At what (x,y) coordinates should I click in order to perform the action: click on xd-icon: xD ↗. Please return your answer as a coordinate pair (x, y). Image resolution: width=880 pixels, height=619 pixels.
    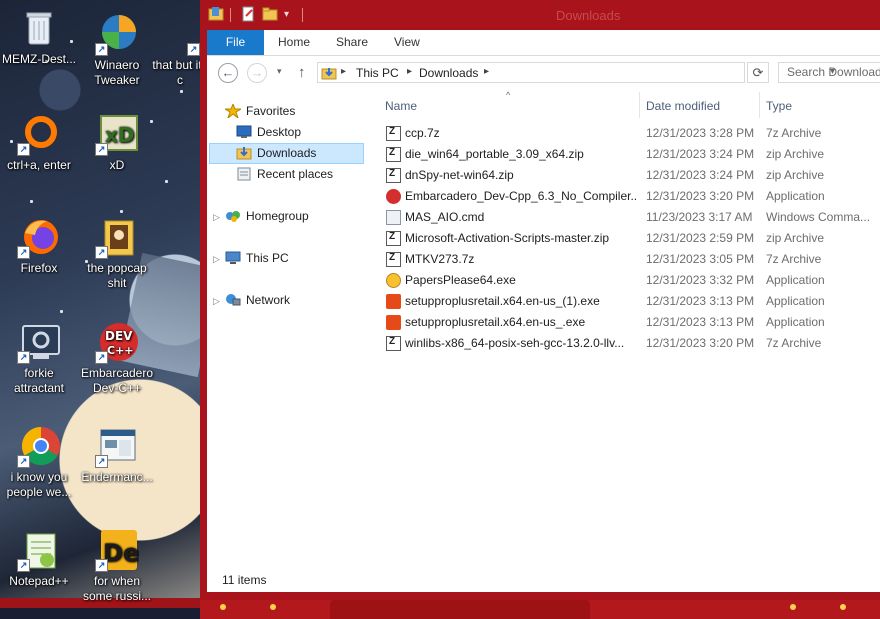
    Looking at the image, I should click on (117, 134).